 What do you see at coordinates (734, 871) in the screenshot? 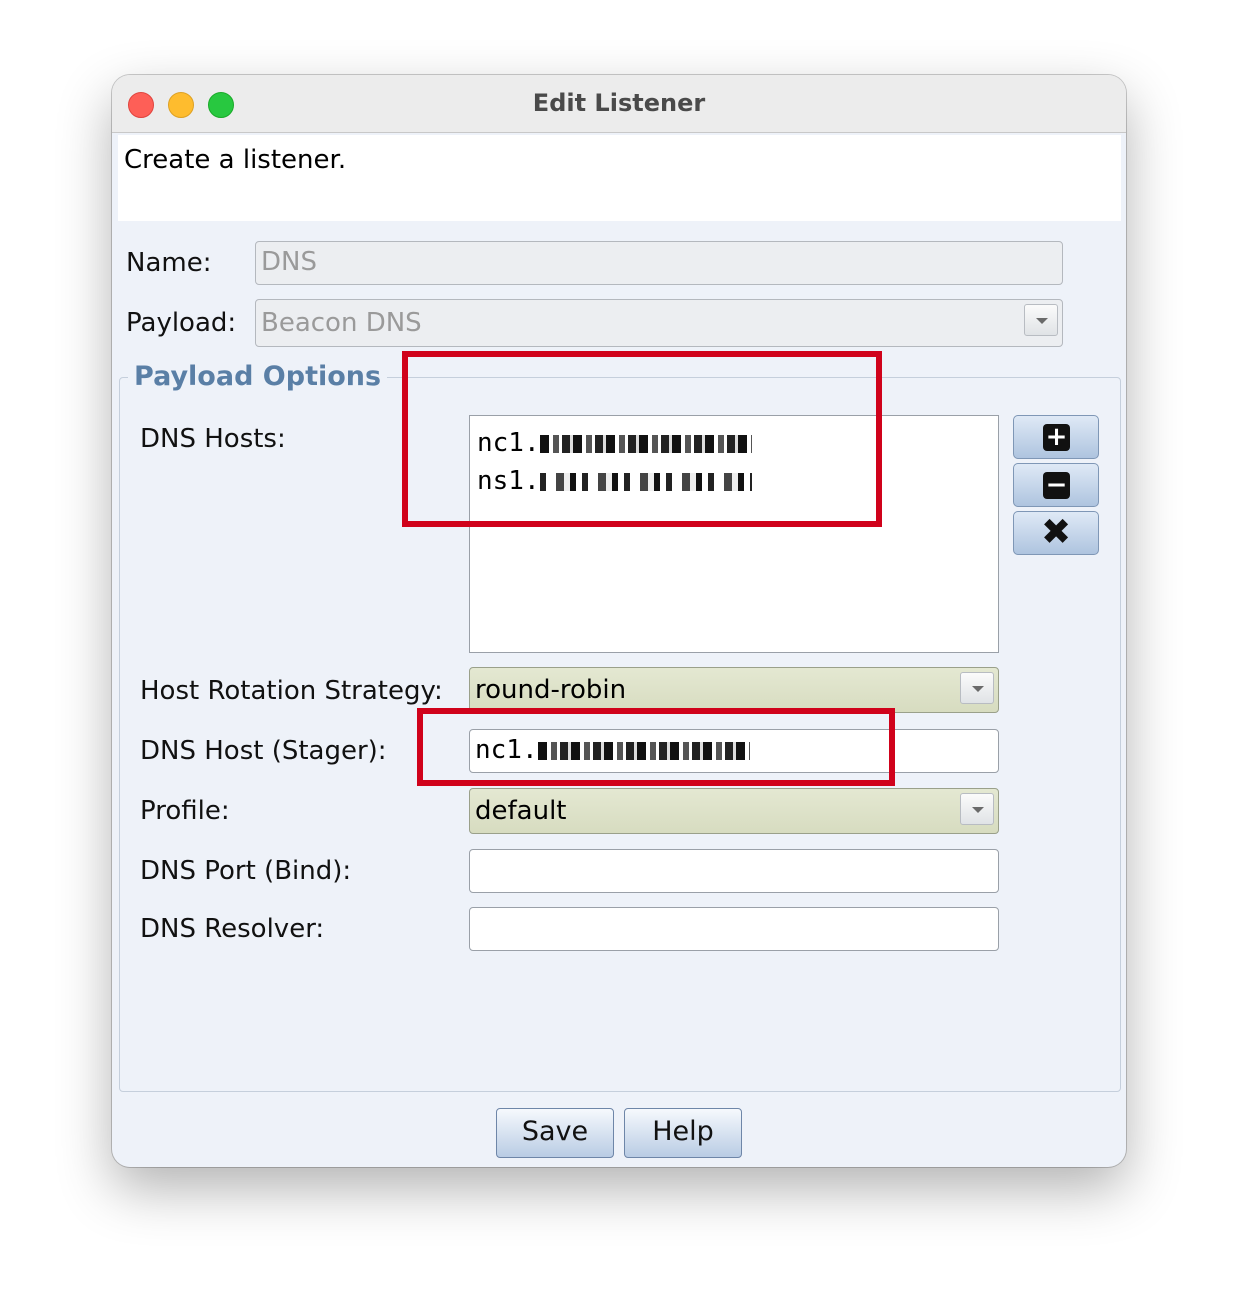
I see `dns-port-field` at bounding box center [734, 871].